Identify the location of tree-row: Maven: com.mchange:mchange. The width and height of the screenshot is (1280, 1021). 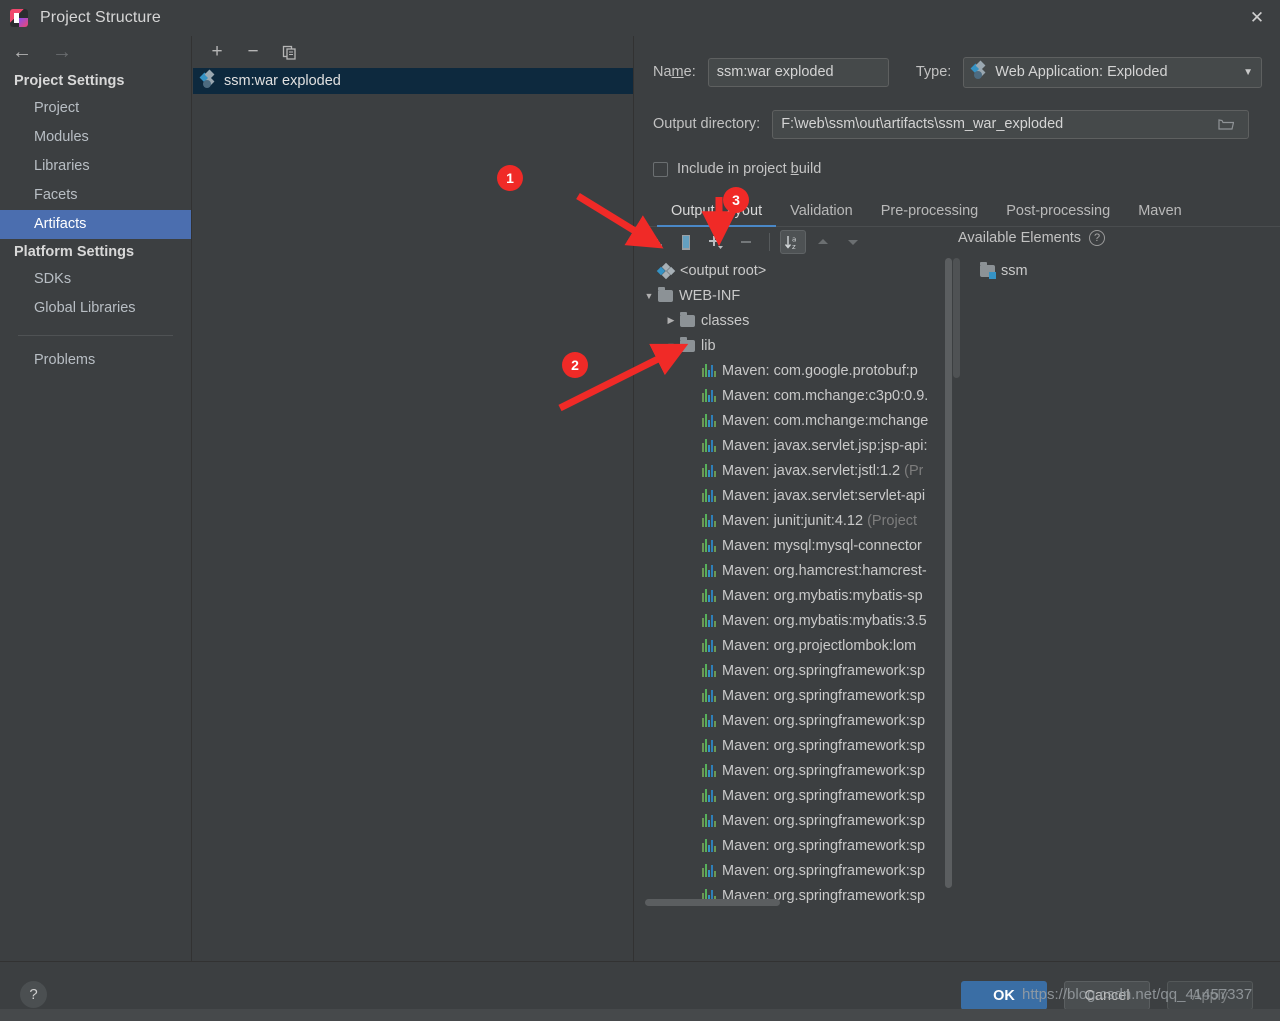
(799, 420).